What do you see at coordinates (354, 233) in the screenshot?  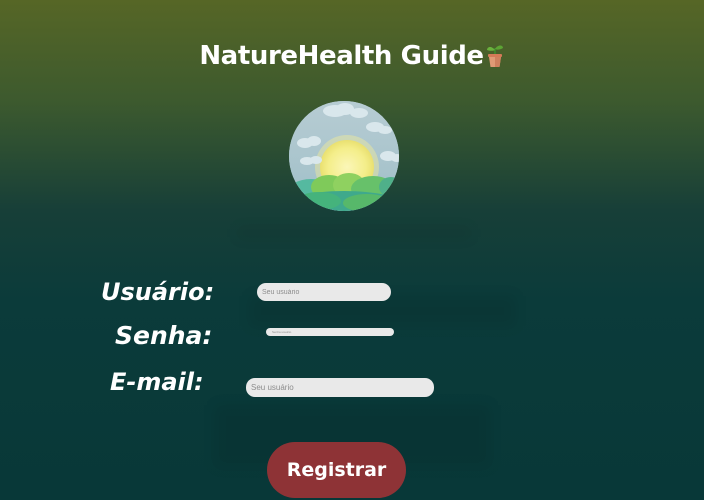 I see `background-shadow` at bounding box center [354, 233].